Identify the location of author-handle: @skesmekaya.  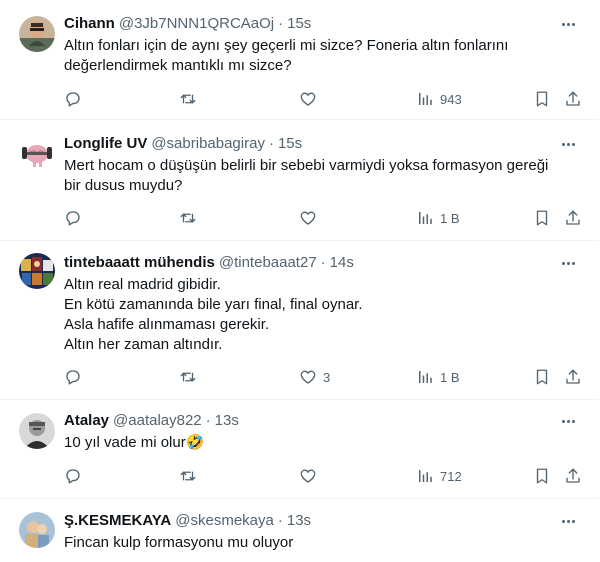
(224, 520).